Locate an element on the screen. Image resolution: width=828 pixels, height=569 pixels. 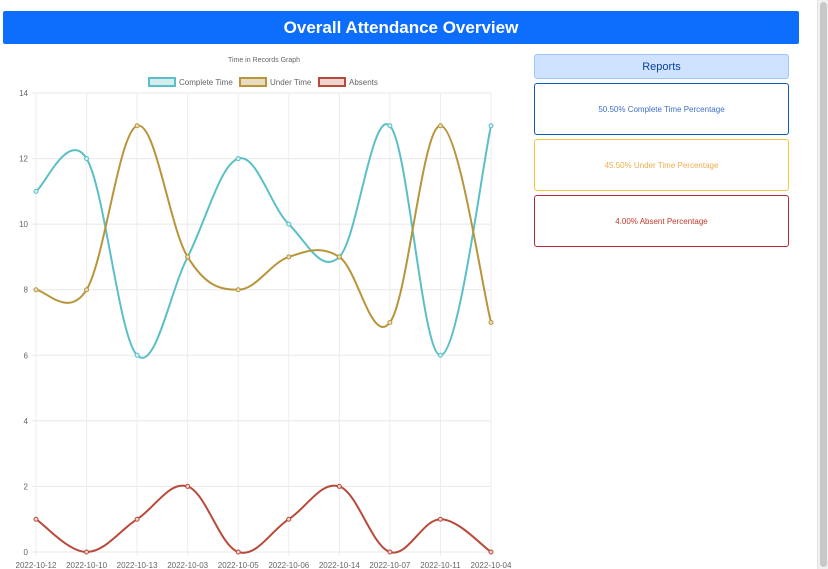
reports-header: Reports is located at coordinates (661, 66).